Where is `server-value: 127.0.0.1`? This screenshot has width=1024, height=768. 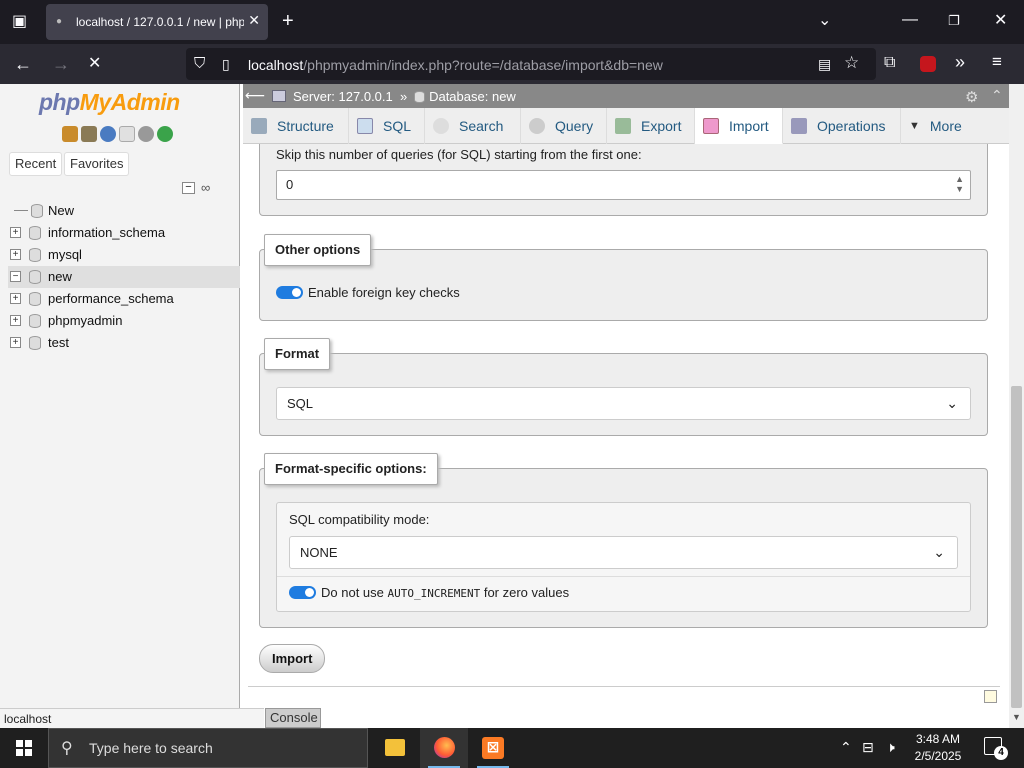
server-value: 127.0.0.1 is located at coordinates (366, 96).